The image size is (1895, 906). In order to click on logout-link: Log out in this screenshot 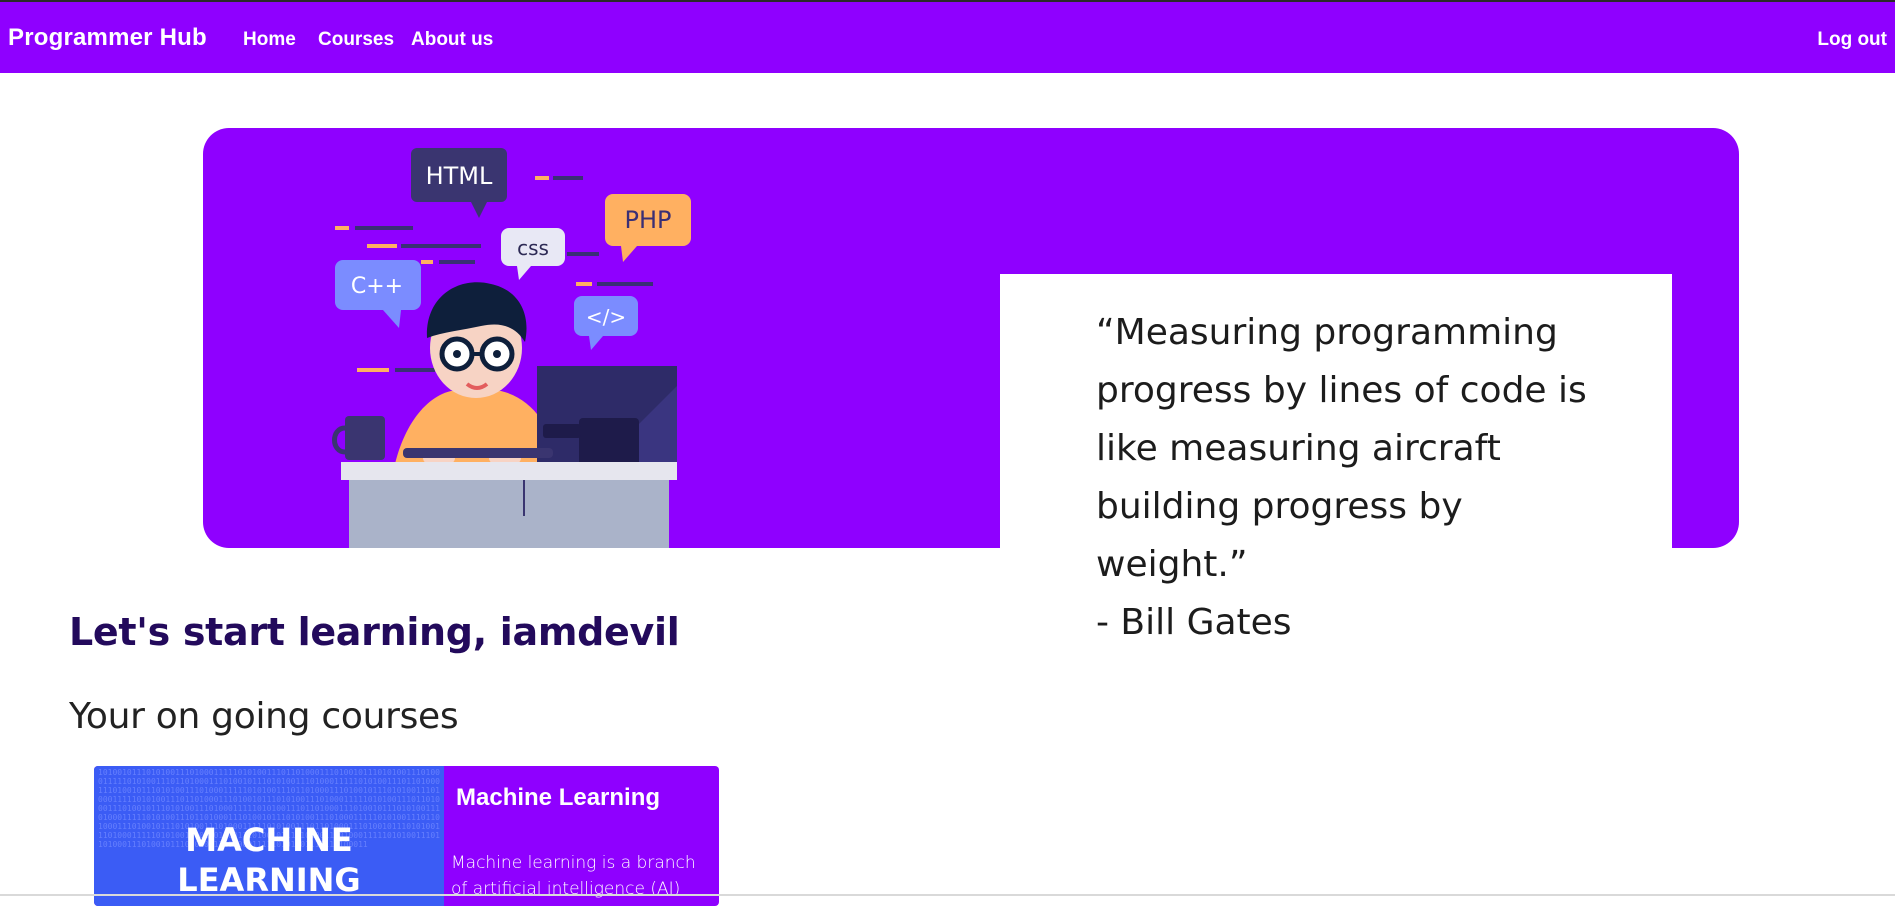, I will do `click(1852, 40)`.